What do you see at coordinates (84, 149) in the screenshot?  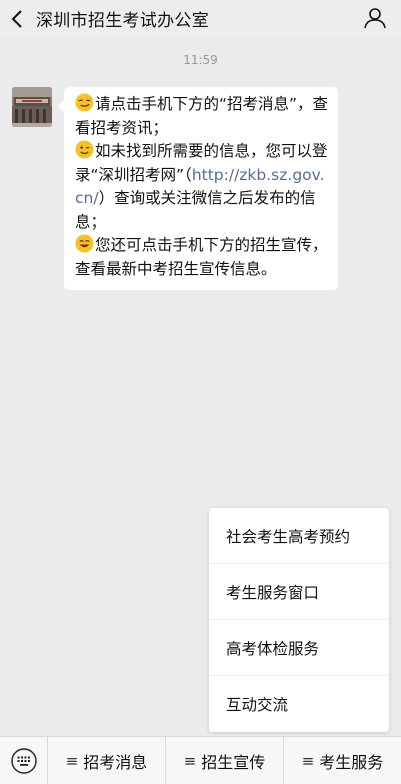 I see `wink-emoji-icon` at bounding box center [84, 149].